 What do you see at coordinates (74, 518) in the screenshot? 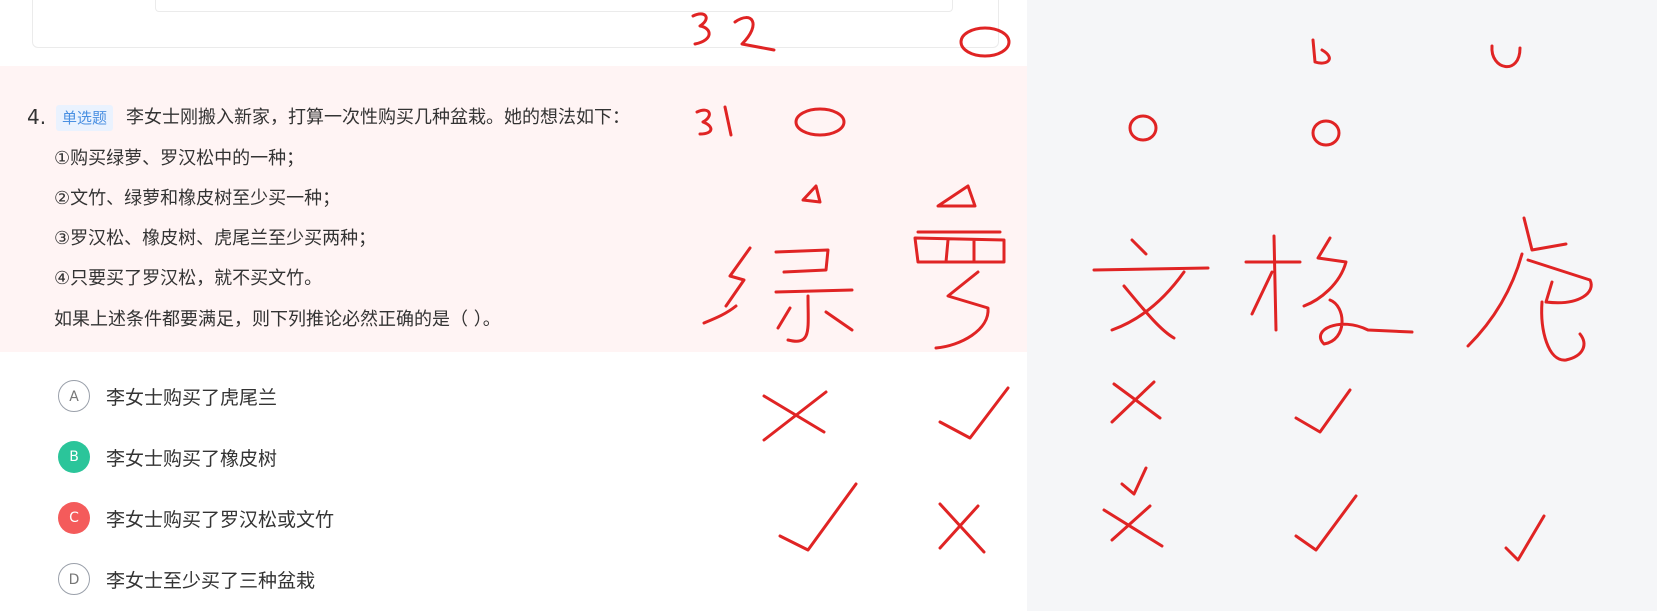
I see `option-letter-badge: C` at bounding box center [74, 518].